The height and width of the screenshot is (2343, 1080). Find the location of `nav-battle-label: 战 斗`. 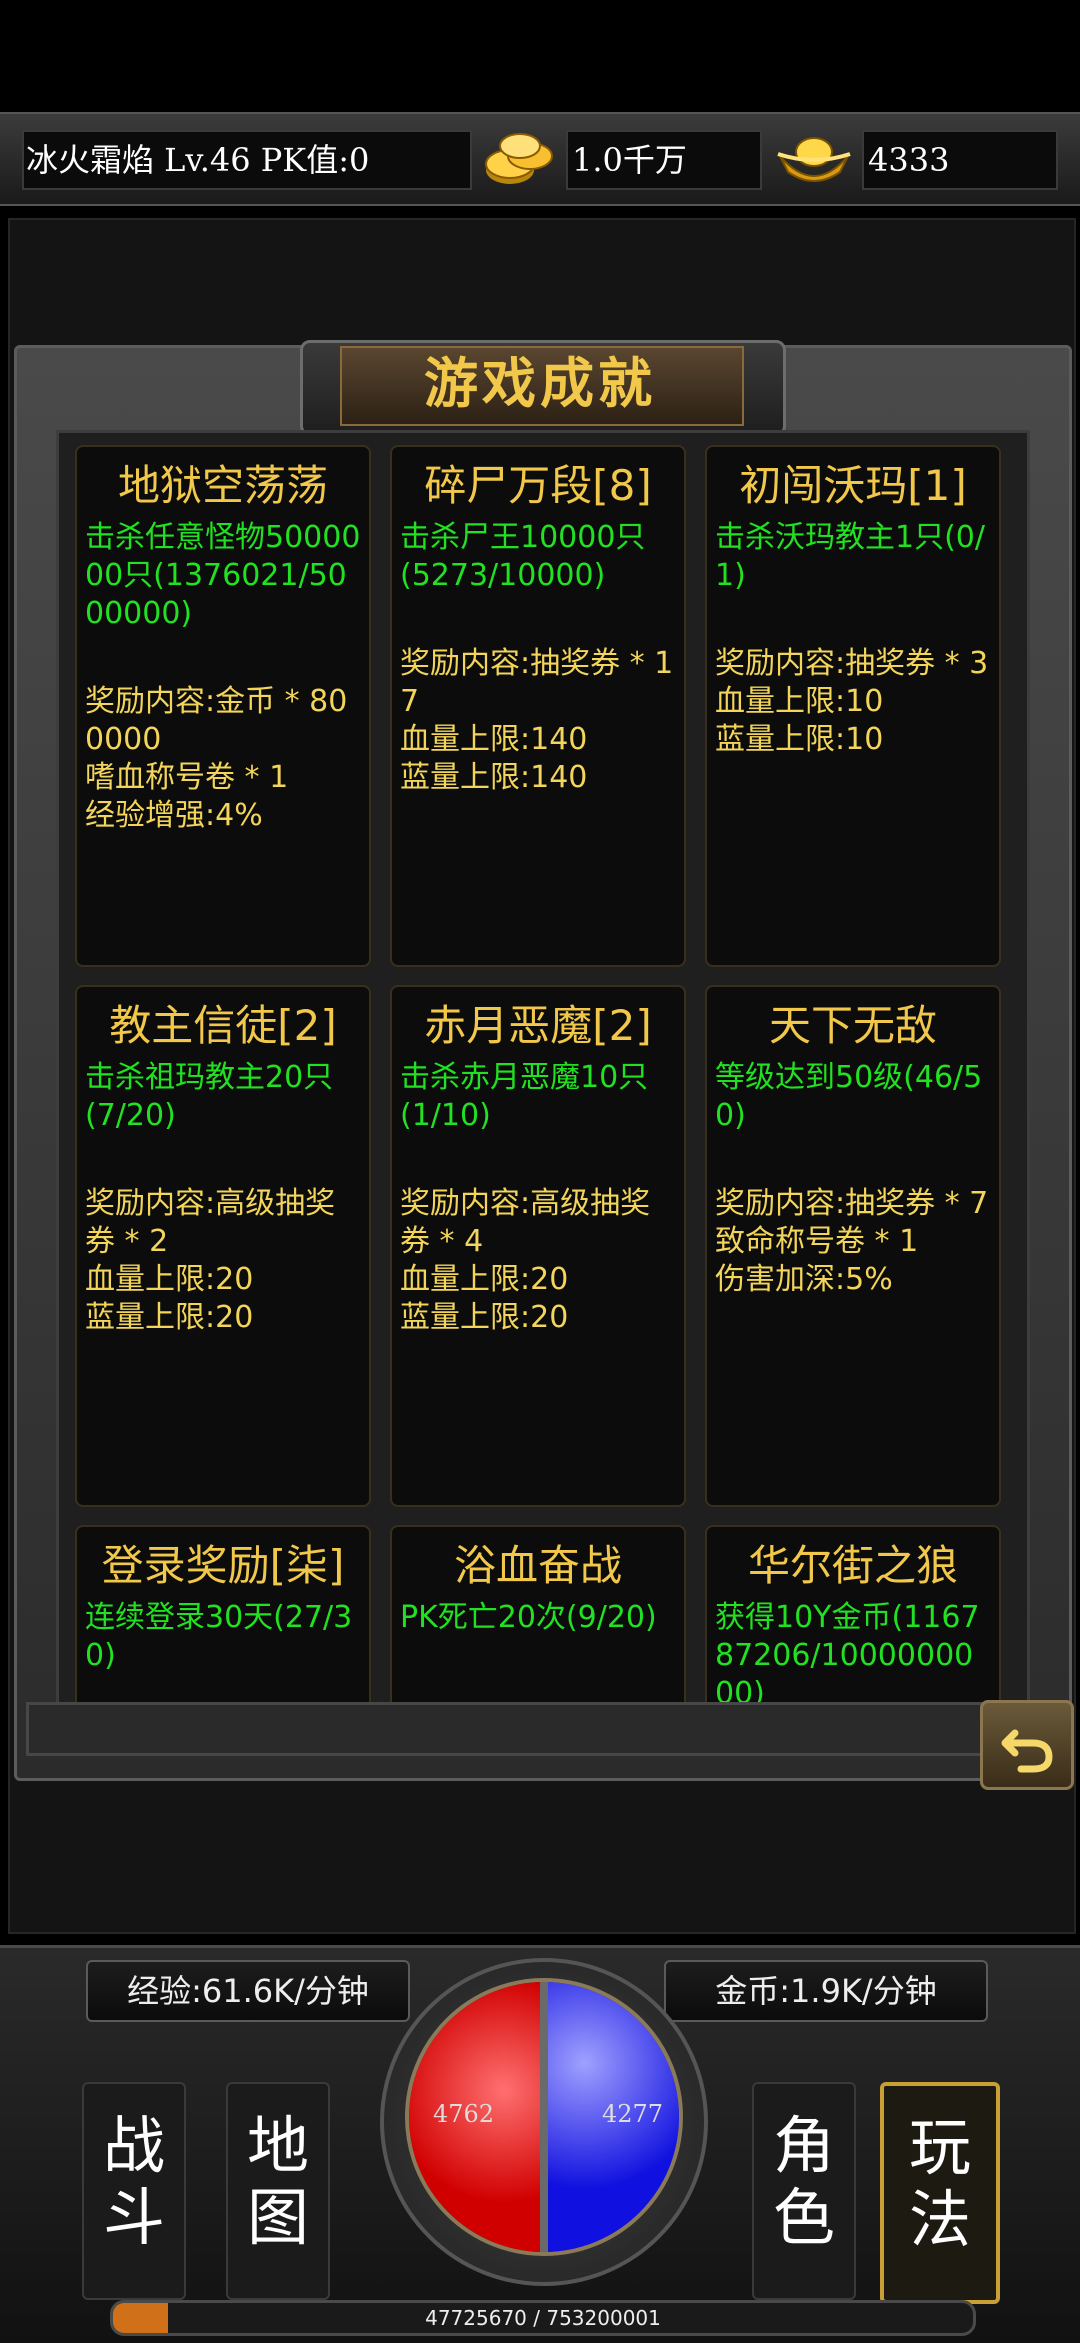

nav-battle-label: 战 斗 is located at coordinates (133, 2181).